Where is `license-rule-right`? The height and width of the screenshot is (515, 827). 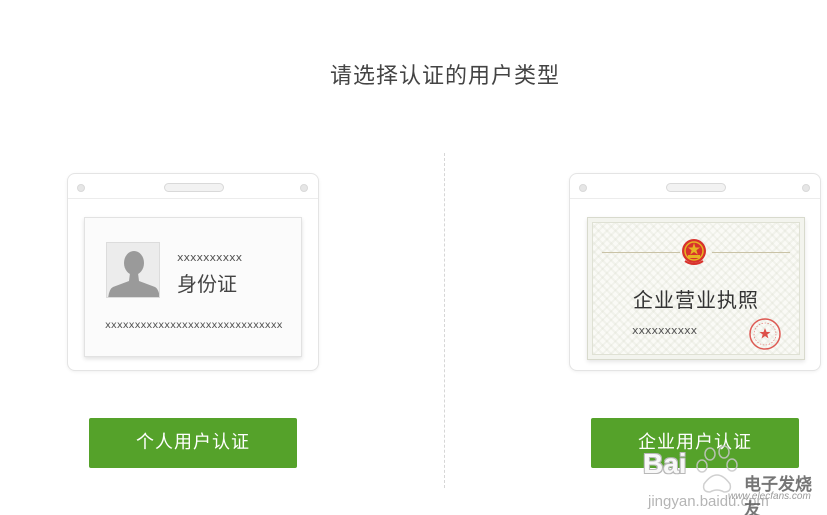
license-rule-right is located at coordinates (751, 252).